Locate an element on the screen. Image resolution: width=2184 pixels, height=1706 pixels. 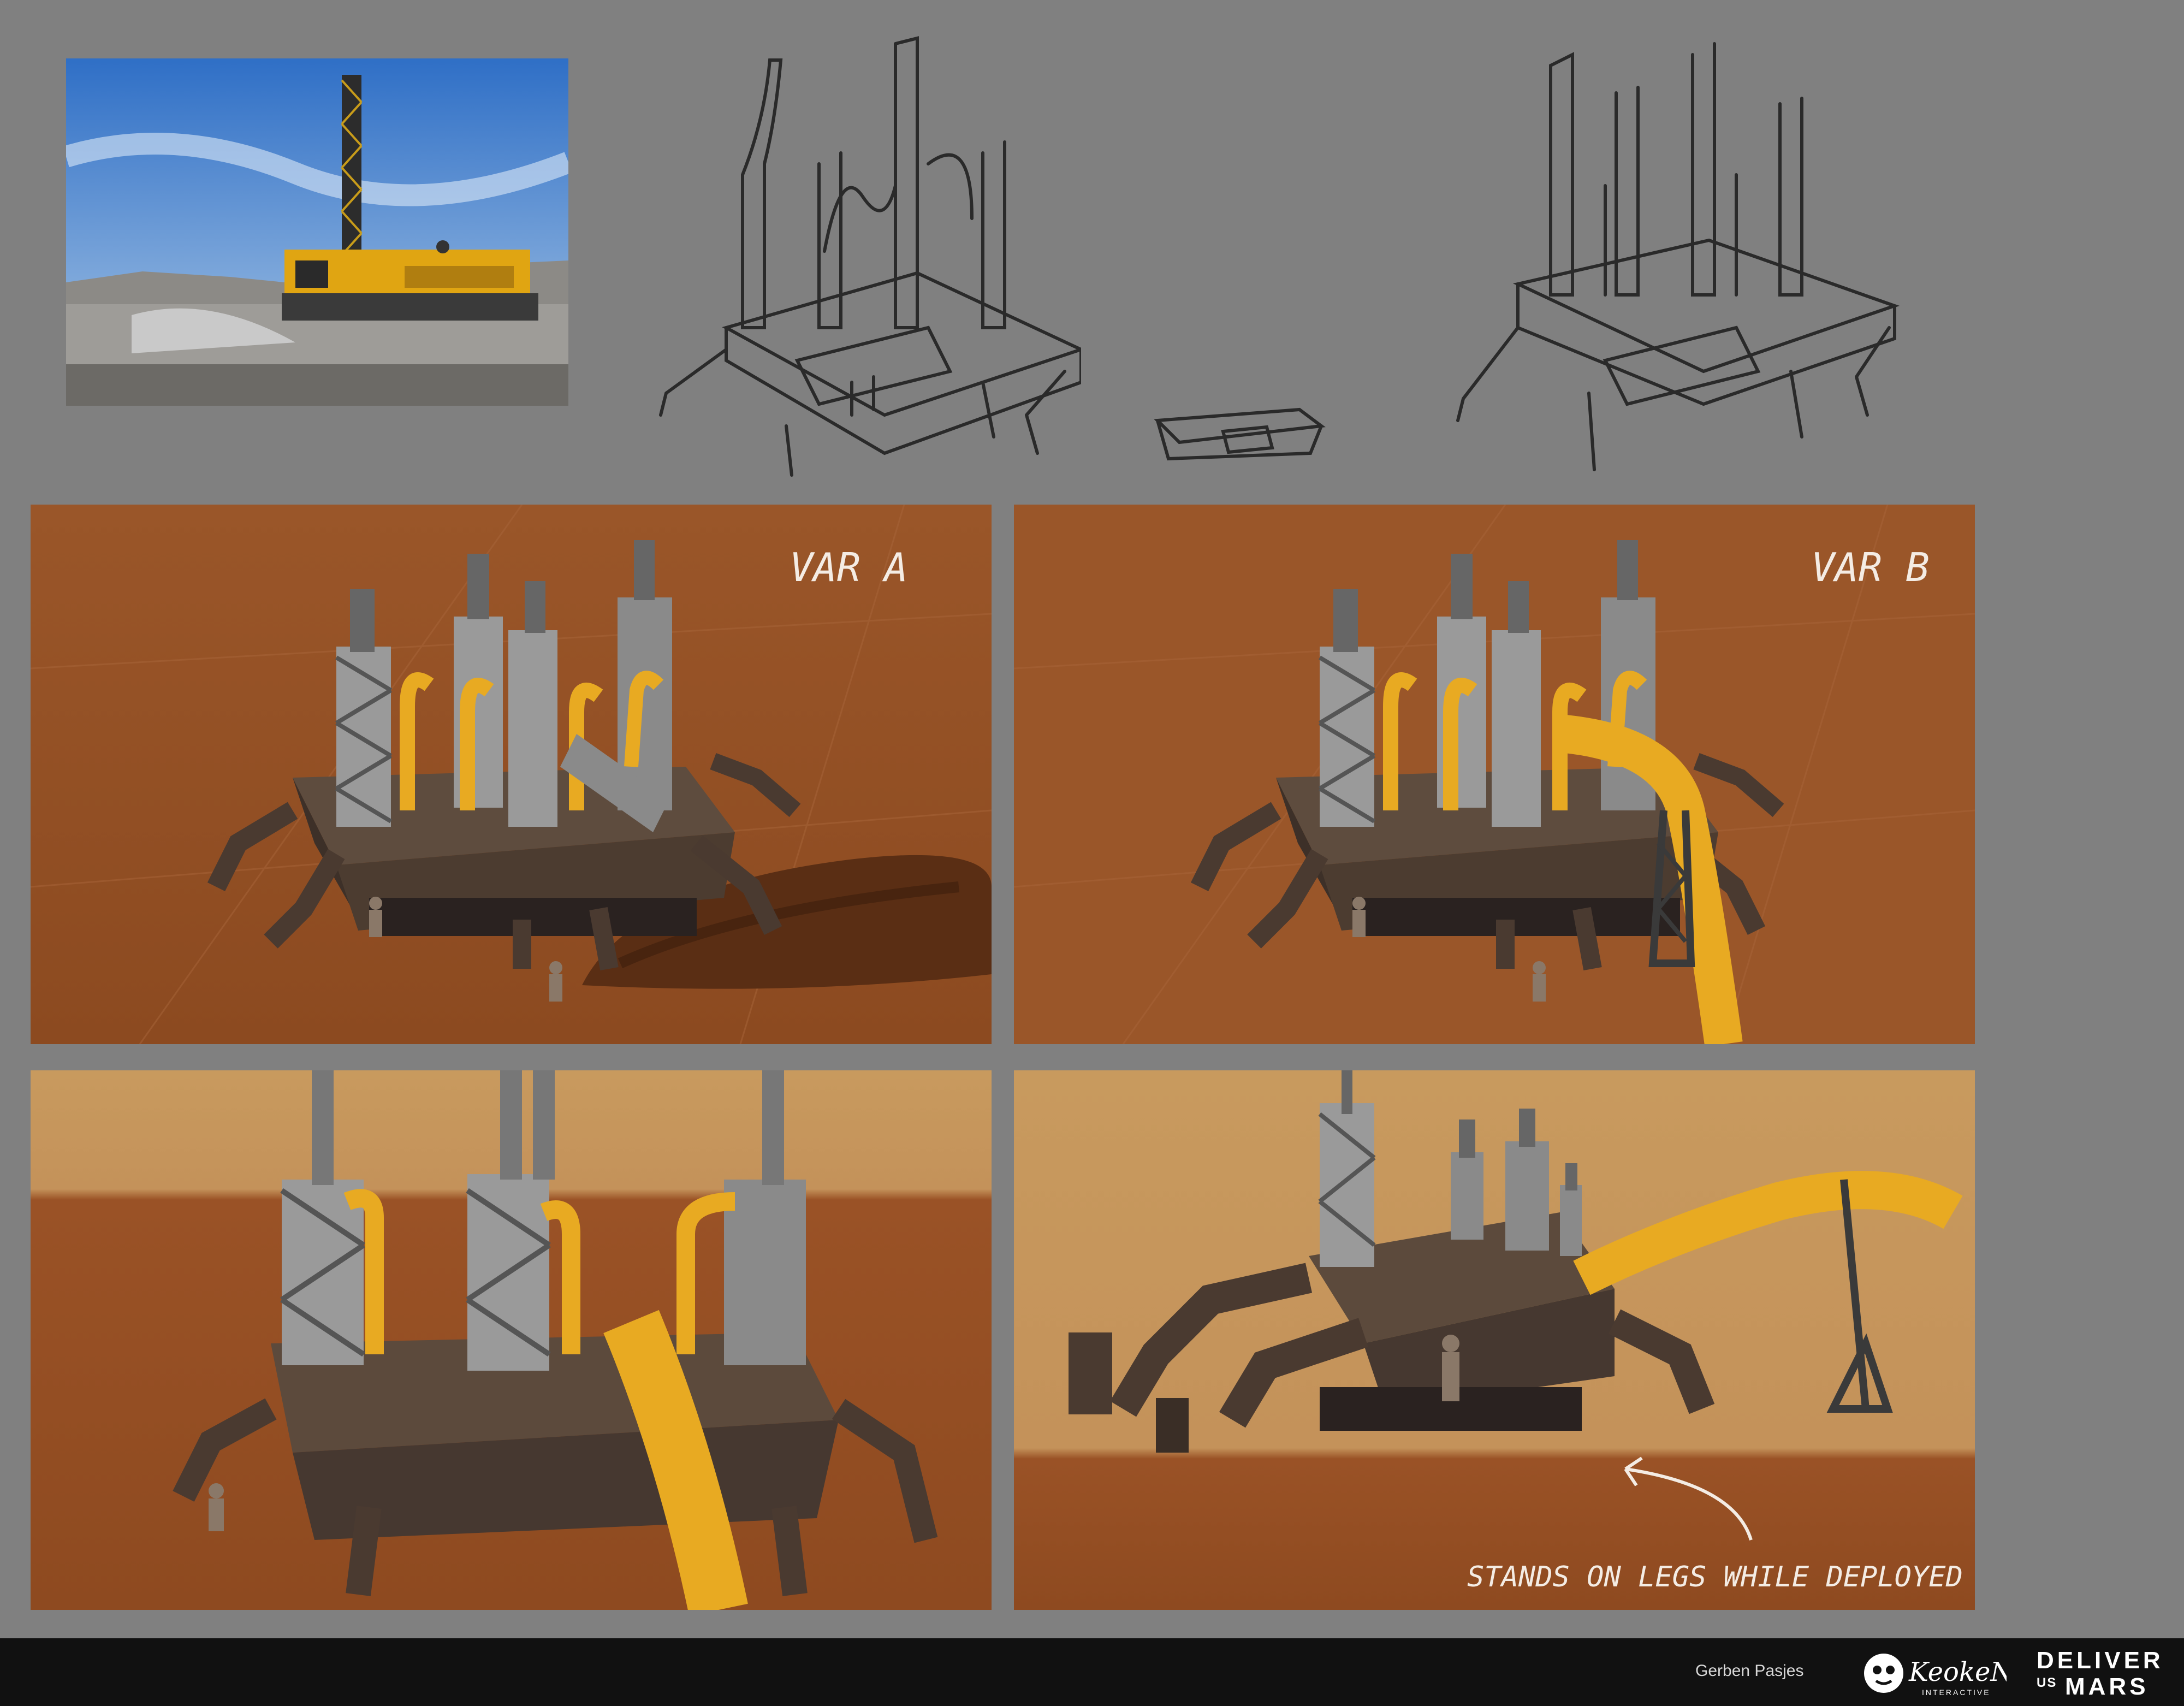
deliver-us-mars-logo: DELIVER US MARS is located at coordinates (2102, 1674).